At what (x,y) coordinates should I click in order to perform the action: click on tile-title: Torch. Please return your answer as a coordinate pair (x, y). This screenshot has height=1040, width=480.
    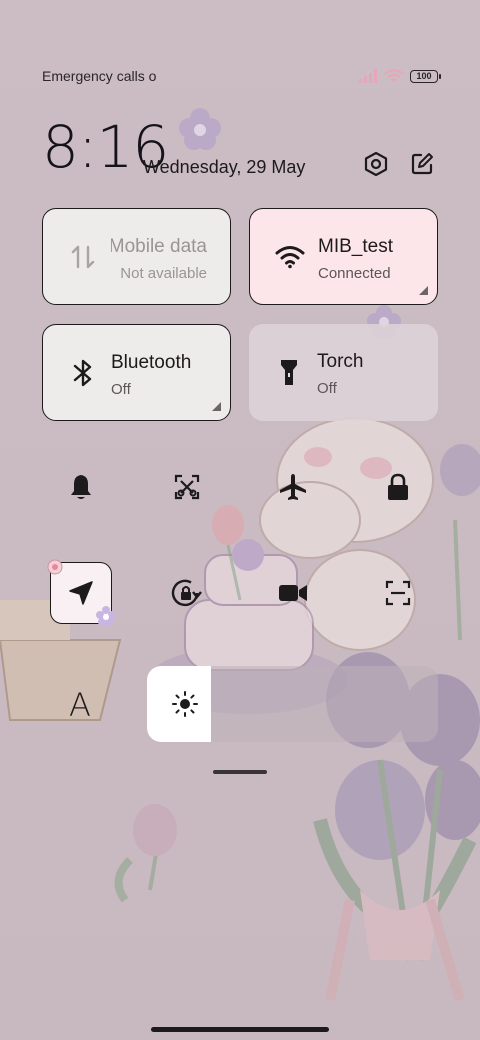
    Looking at the image, I should click on (340, 361).